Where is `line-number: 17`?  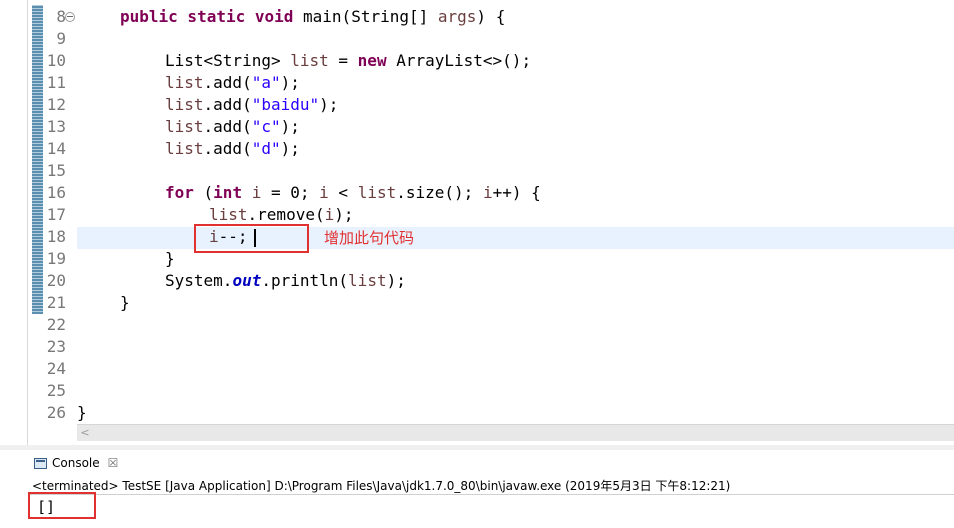 line-number: 17 is located at coordinates (56, 214).